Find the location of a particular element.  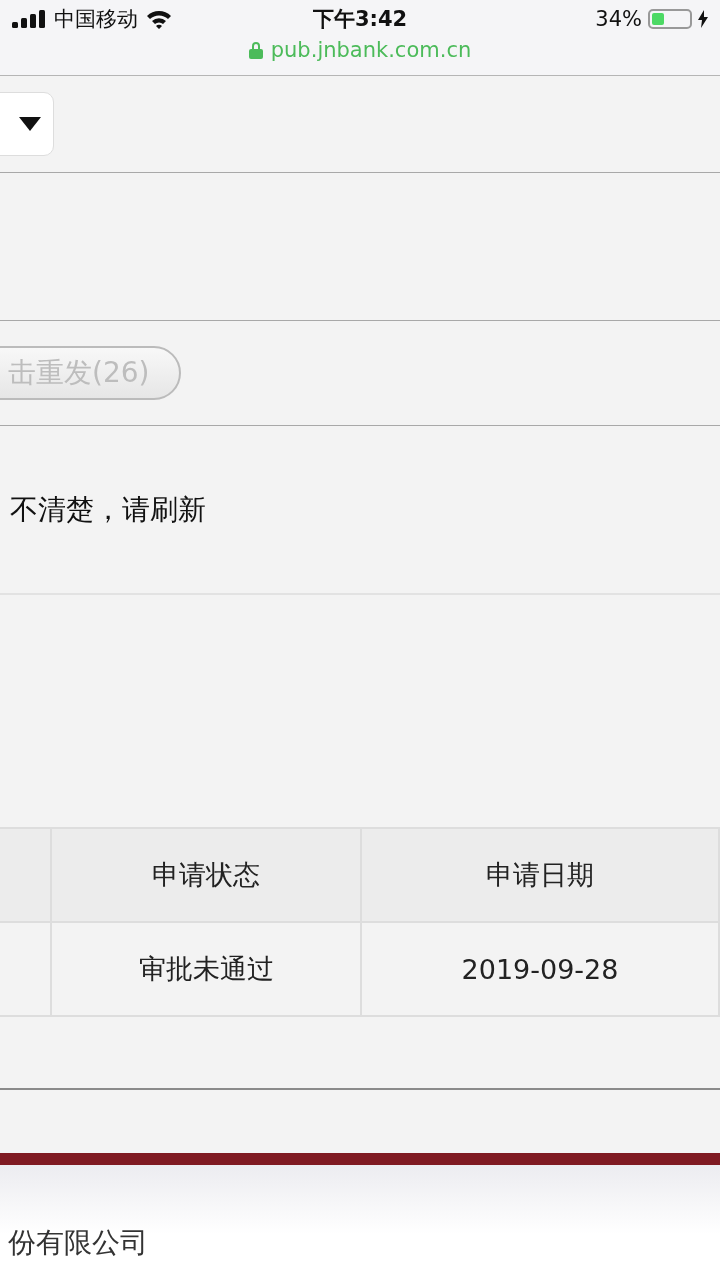

battery-percent: 34% is located at coordinates (618, 19).